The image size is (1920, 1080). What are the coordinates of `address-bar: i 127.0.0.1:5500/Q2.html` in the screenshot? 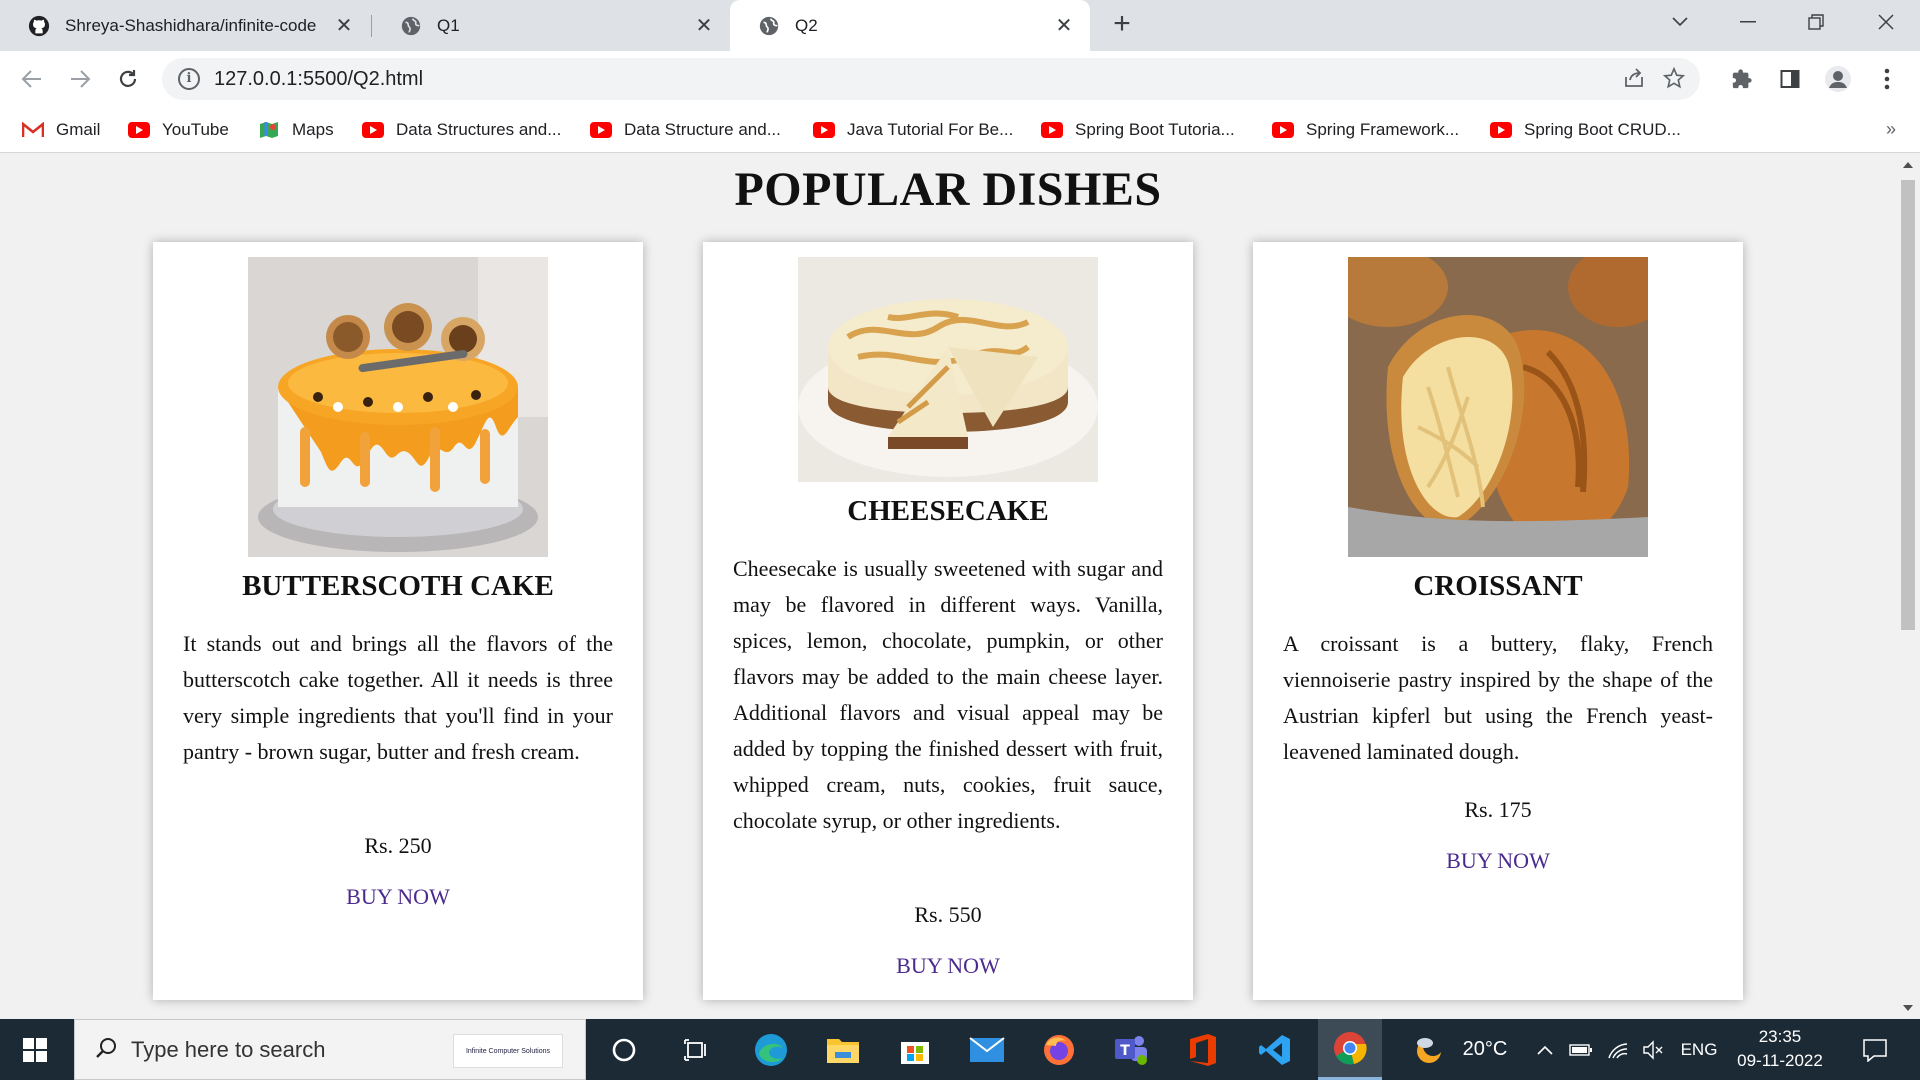 It's located at (931, 79).